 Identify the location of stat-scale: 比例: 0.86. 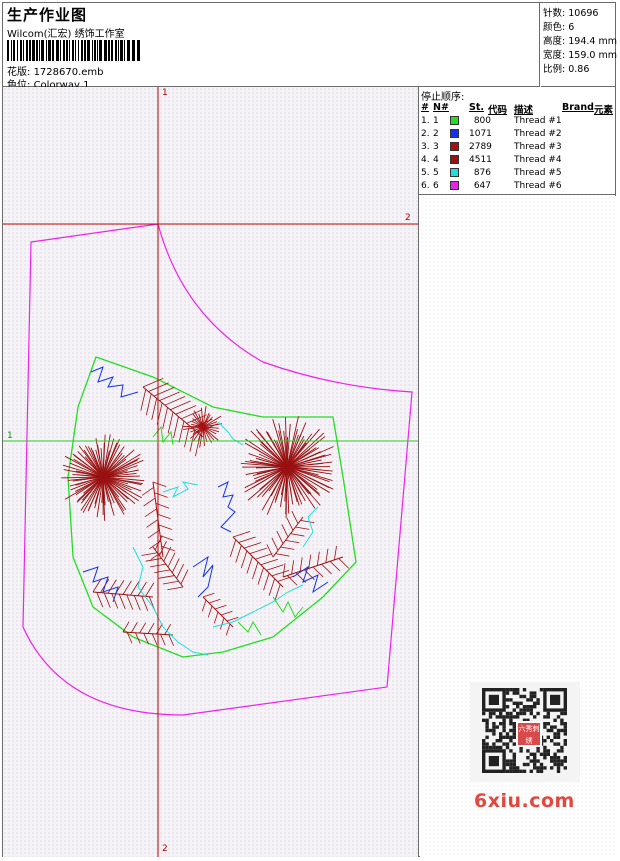
(566, 68).